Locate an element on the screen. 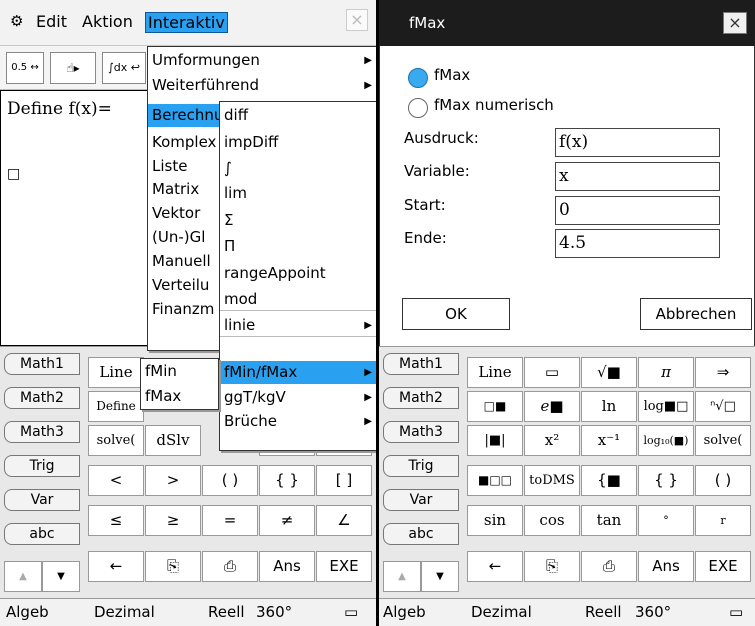 The height and width of the screenshot is (626, 755). key-geq: ≥ is located at coordinates (173, 520).